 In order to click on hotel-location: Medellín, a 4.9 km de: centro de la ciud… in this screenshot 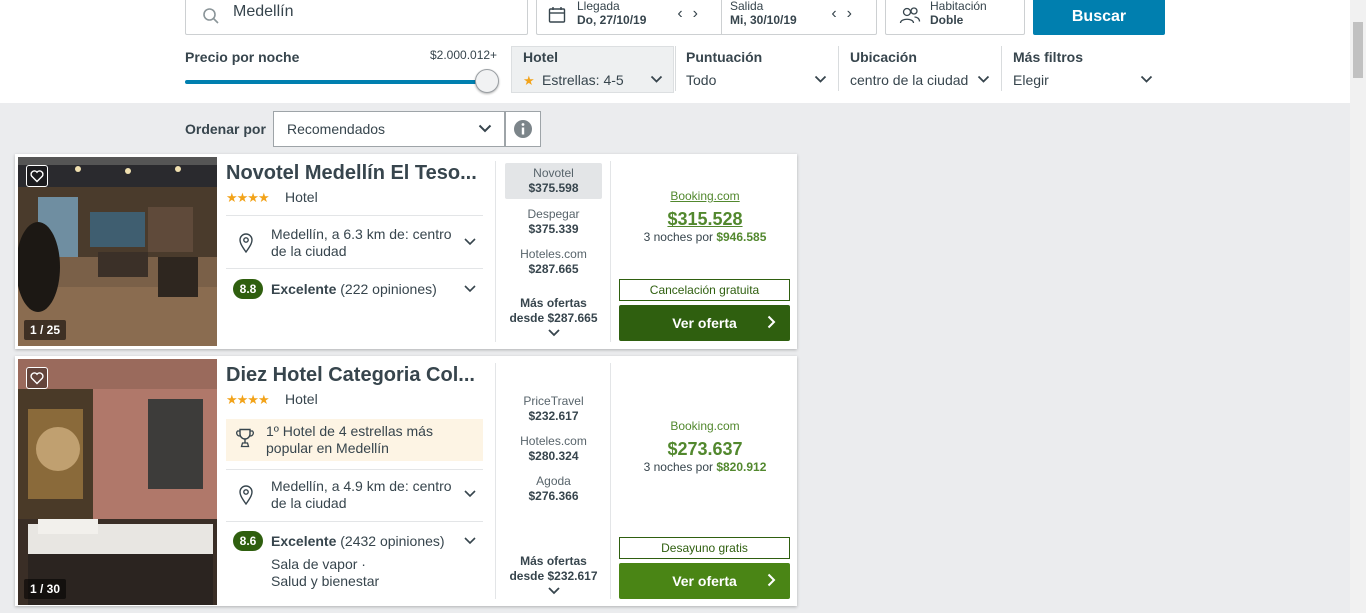, I will do `click(361, 495)`.